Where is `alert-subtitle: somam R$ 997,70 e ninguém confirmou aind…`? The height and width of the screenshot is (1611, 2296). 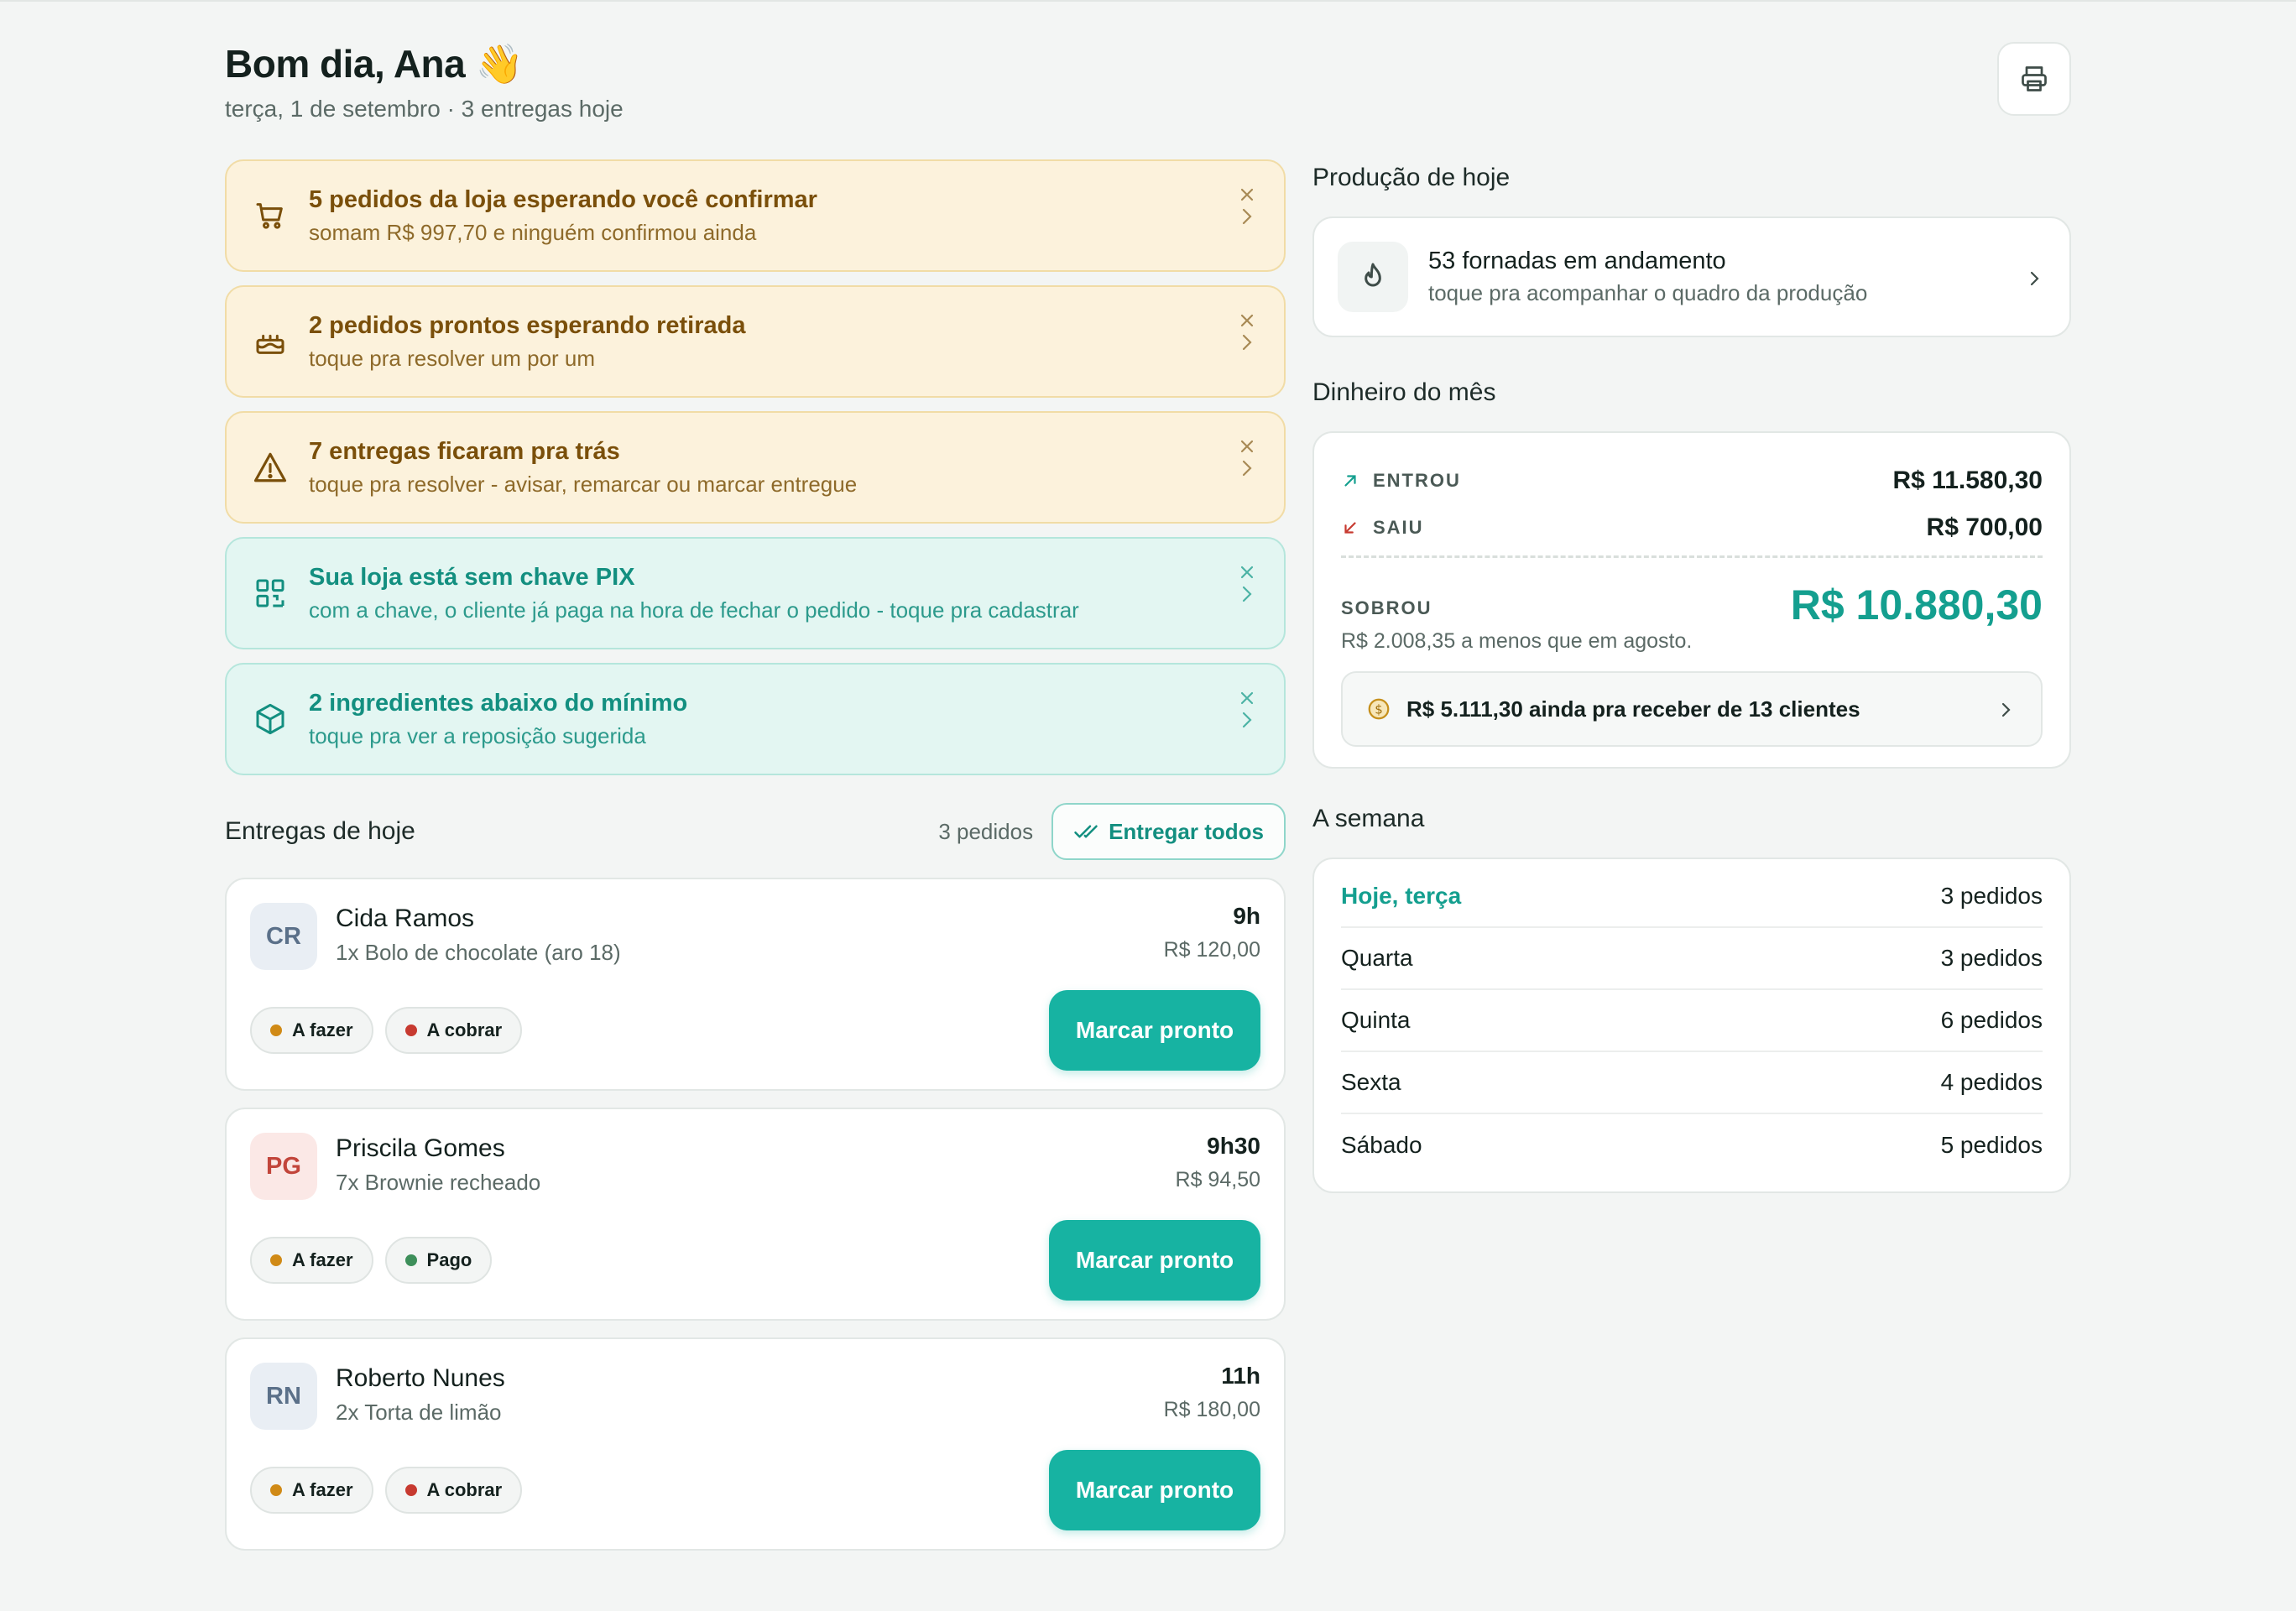 alert-subtitle: somam R$ 997,70 e ninguém confirmou aind… is located at coordinates (533, 233).